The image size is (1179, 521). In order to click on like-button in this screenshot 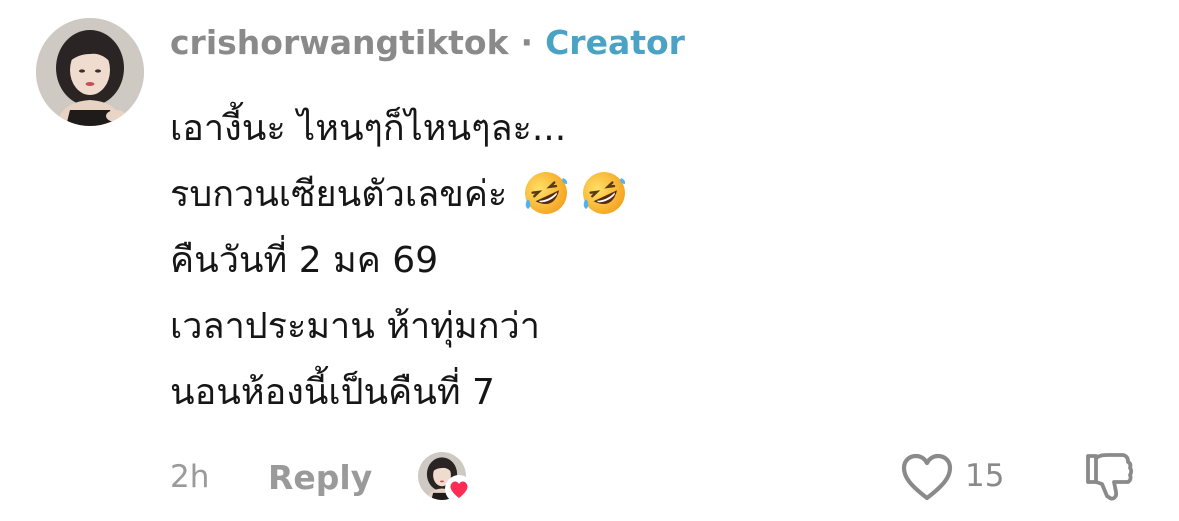, I will do `click(927, 478)`.